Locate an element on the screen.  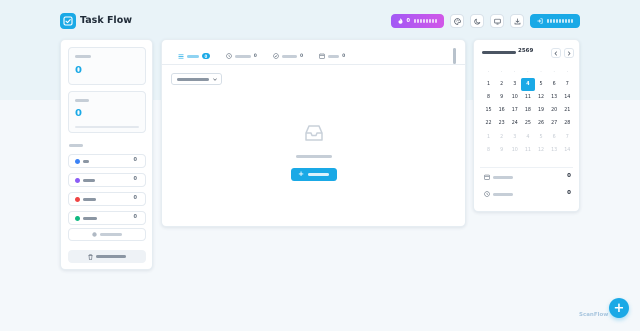
theme-palette-button is located at coordinates (457, 21).